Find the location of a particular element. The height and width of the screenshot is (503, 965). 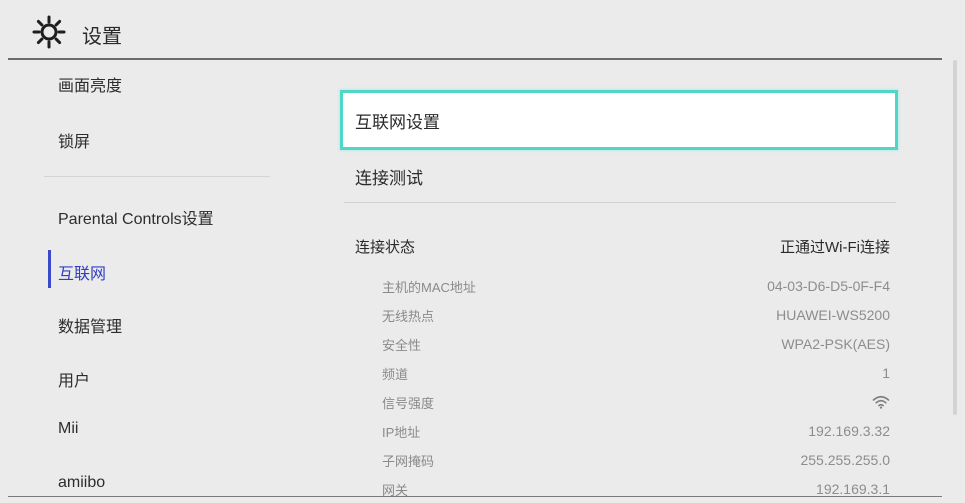

sidebar-item-users: 用户 is located at coordinates (74, 379).